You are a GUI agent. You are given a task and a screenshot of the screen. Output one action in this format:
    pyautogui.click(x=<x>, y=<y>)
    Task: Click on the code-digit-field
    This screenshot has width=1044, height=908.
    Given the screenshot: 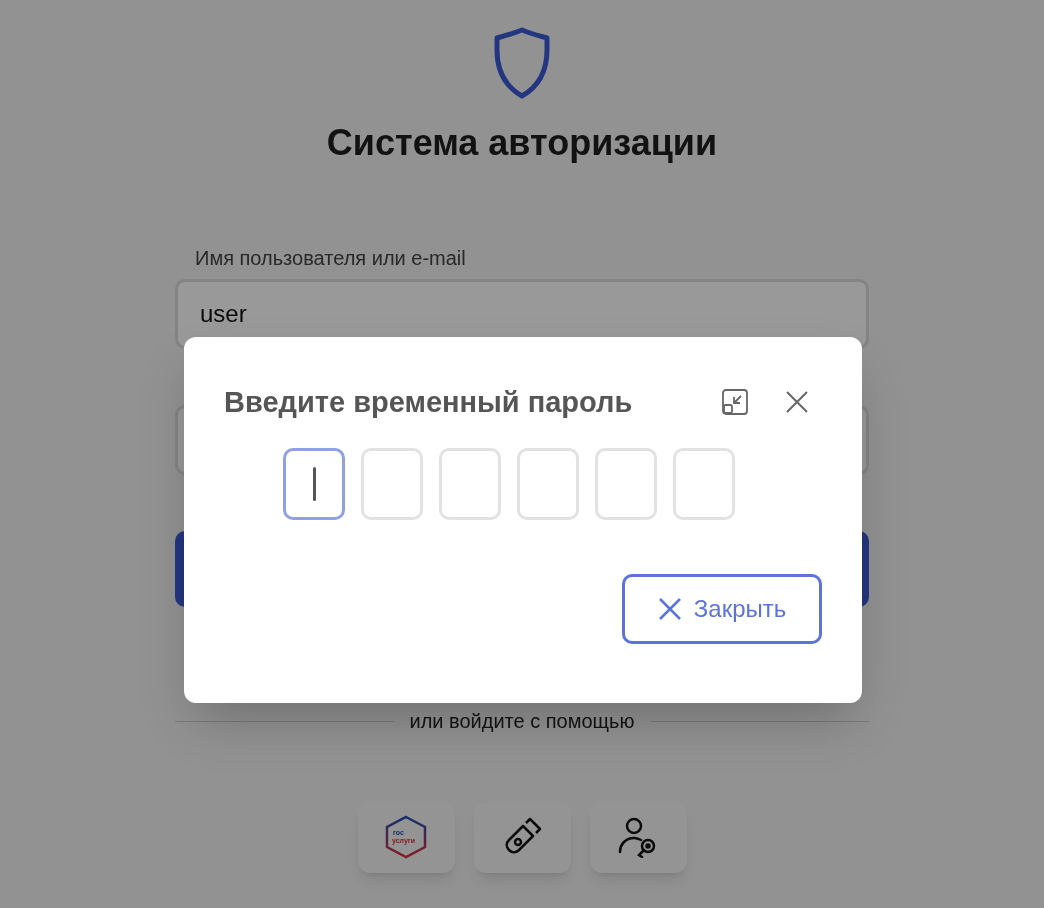 What is the action you would take?
    pyautogui.click(x=314, y=484)
    